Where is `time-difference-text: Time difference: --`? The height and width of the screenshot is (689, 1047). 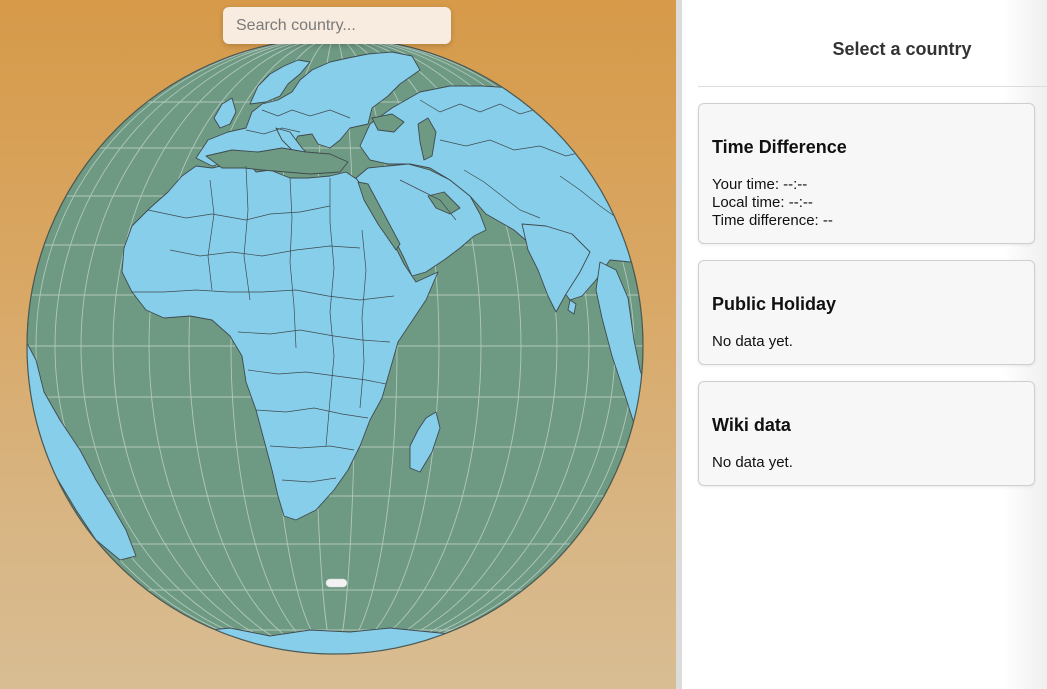
time-difference-text: Time difference: -- is located at coordinates (772, 220).